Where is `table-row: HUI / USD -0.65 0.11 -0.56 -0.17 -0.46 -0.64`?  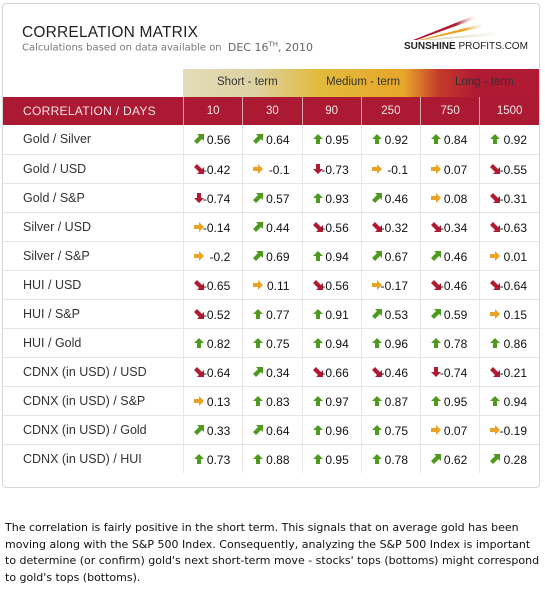 table-row: HUI / USD -0.65 0.11 -0.56 -0.17 -0.46 -0.64 is located at coordinates (271, 284).